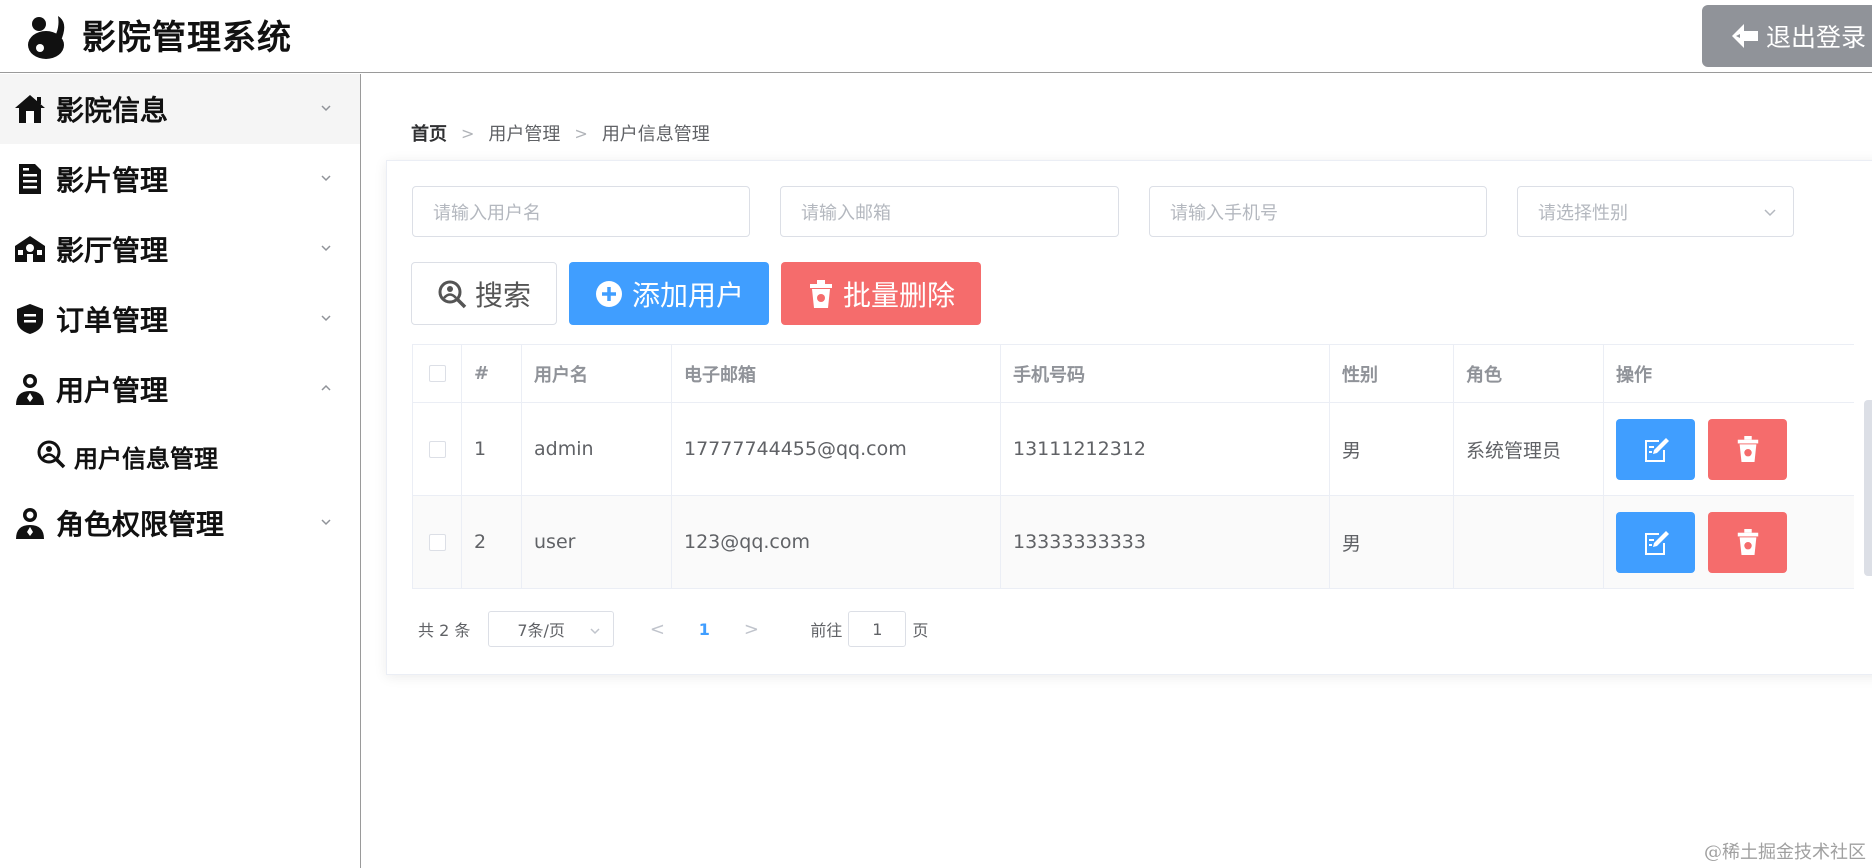  What do you see at coordinates (826, 630) in the screenshot?
I see `goto-label: 前往` at bounding box center [826, 630].